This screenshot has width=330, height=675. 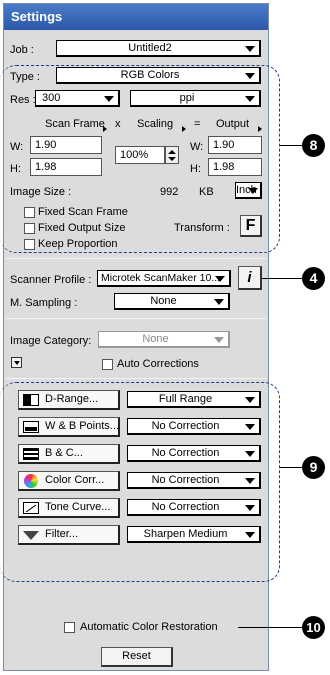 I want to click on job-select: Untitled2, so click(x=158, y=48).